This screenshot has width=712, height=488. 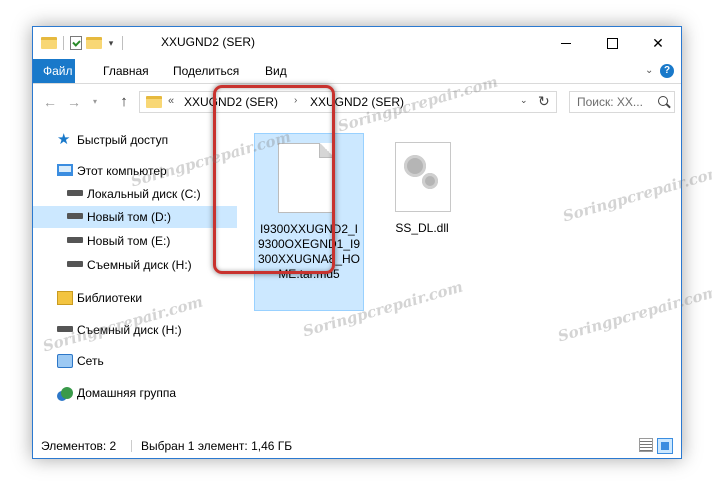 What do you see at coordinates (123, 140) in the screenshot?
I see `sidebar-item-label: Быстрый доступ` at bounding box center [123, 140].